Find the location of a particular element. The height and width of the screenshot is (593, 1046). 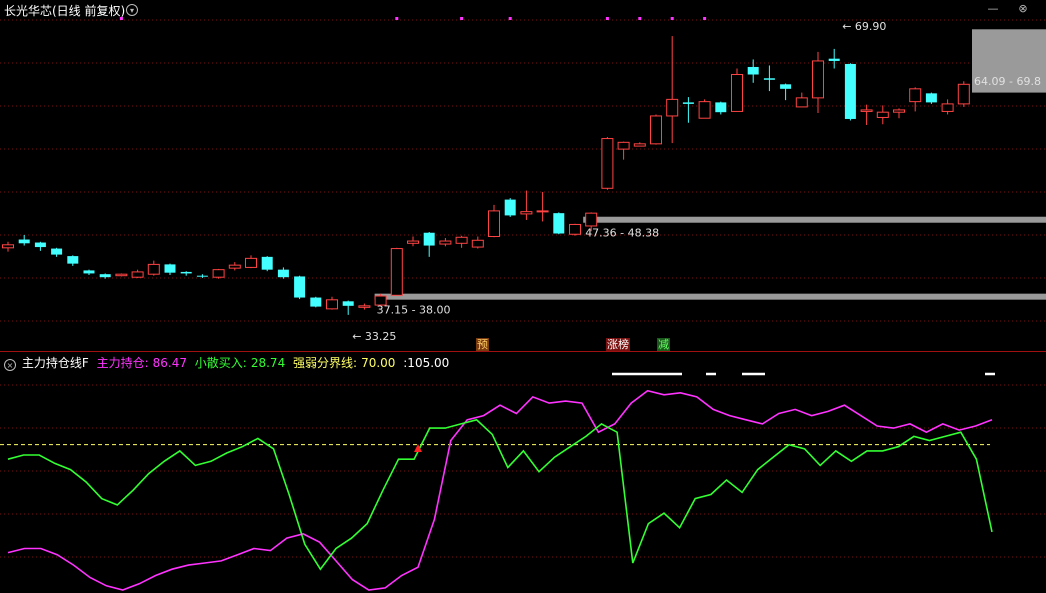

low-price-label: ← 33.25 is located at coordinates (374, 336).